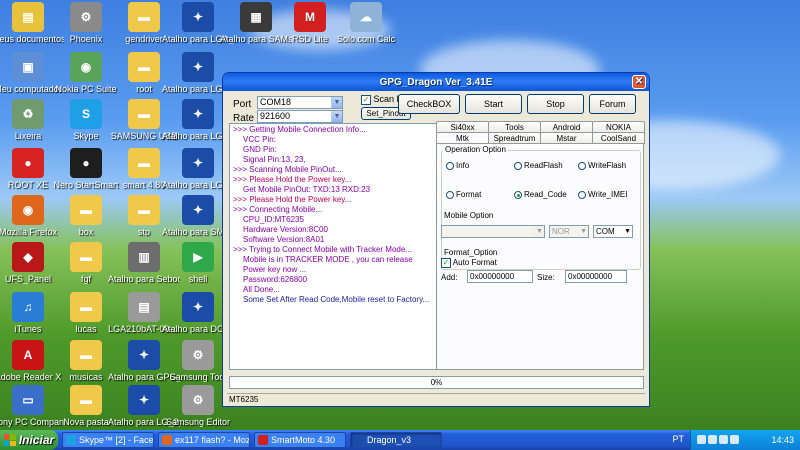 The image size is (800, 450). I want to click on root-xe-icon: ●, so click(28, 163).